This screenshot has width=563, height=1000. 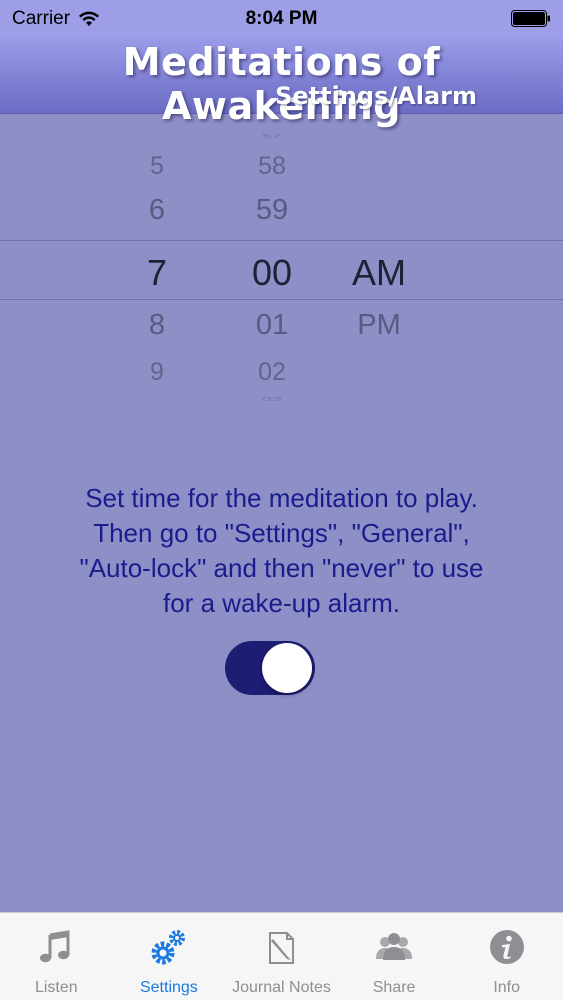 I want to click on tab-share: Share, so click(x=394, y=956).